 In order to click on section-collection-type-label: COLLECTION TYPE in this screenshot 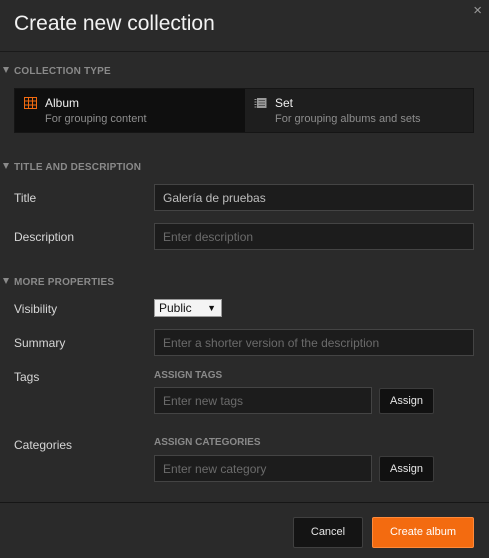, I will do `click(62, 71)`.